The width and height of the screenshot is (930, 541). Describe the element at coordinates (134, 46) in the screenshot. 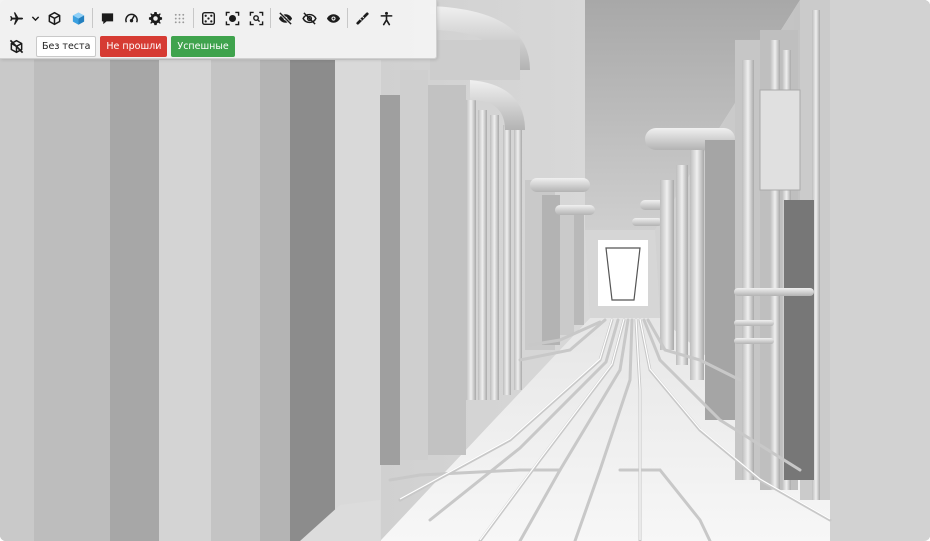

I see `filter-failed-button: Не прошли` at that location.